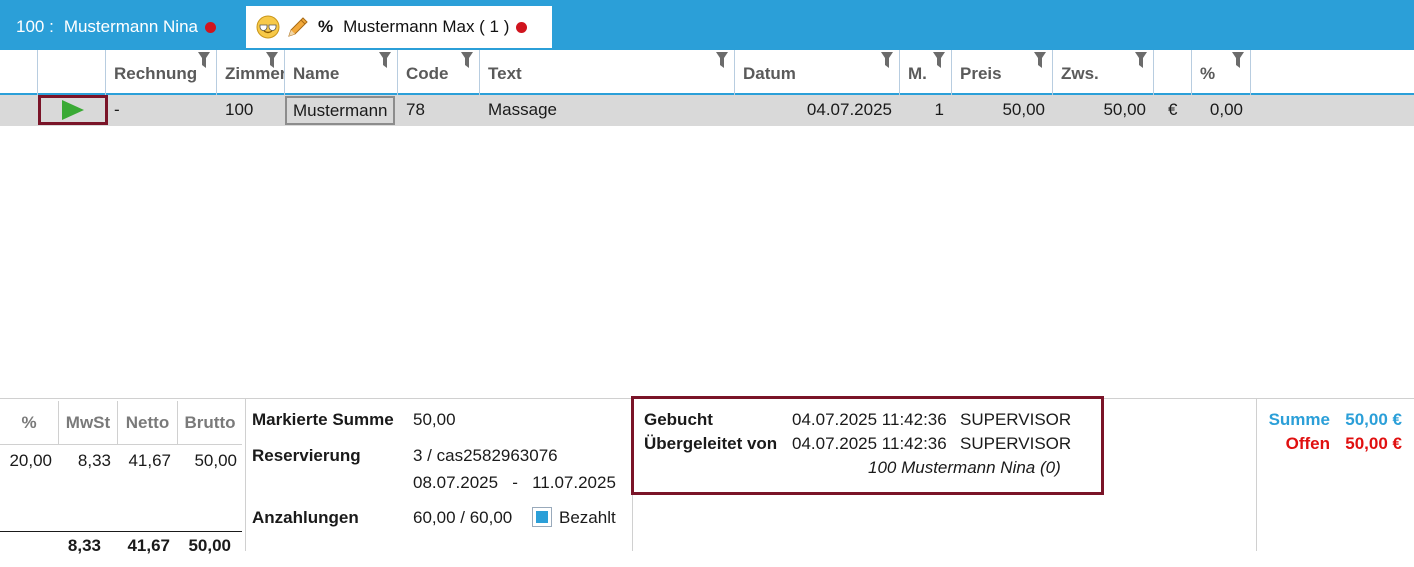  What do you see at coordinates (117, 109) in the screenshot?
I see `cell-rechnung: -` at bounding box center [117, 109].